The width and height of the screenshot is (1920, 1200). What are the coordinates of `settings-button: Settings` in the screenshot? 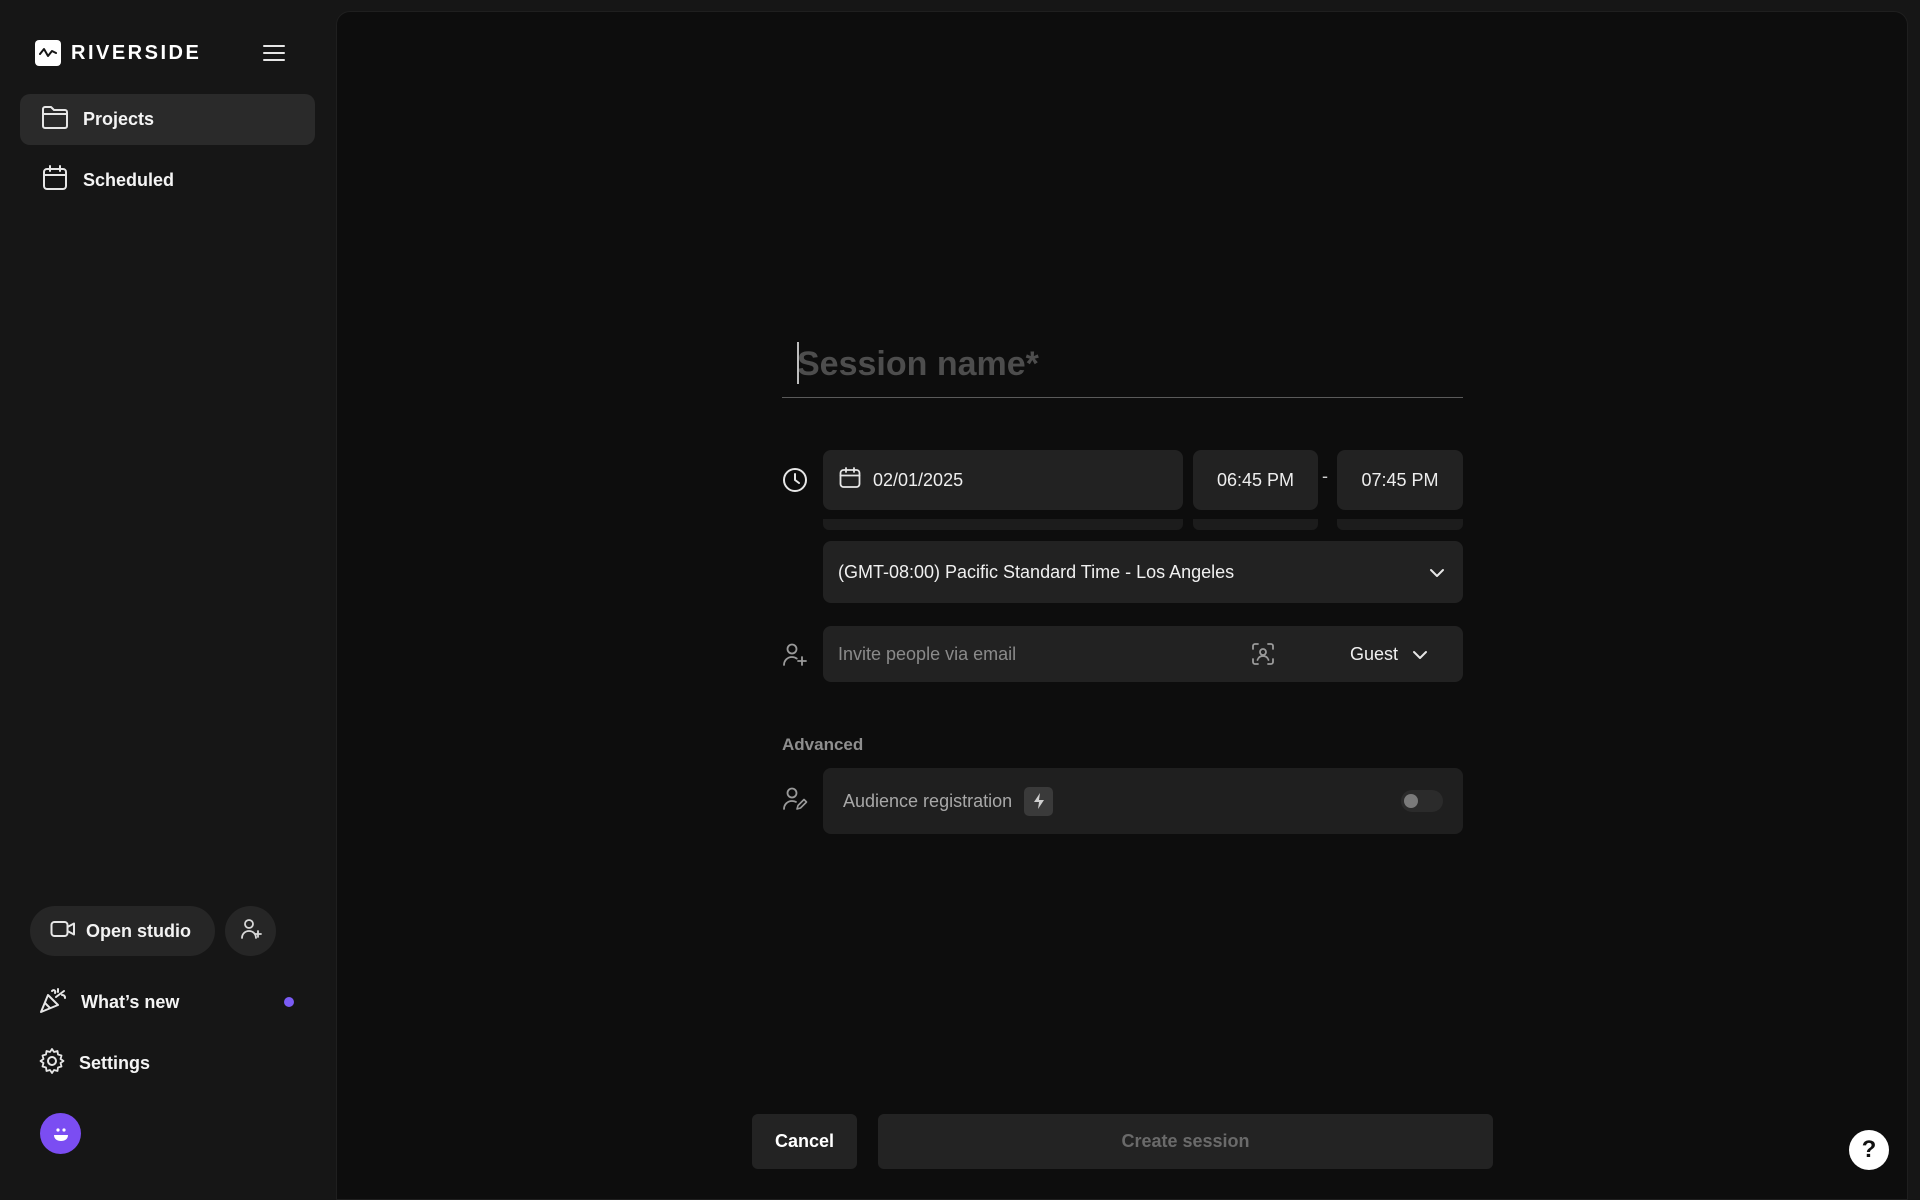 It's located at (94, 1063).